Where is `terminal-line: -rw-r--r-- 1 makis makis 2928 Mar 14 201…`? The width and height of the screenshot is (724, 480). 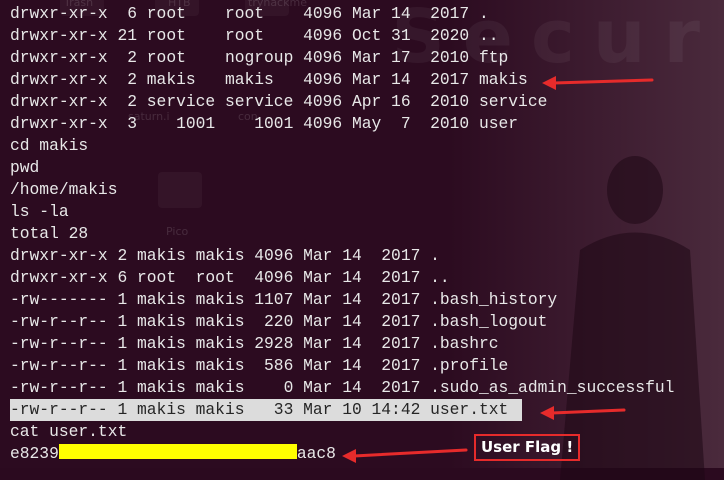
terminal-line: -rw-r--r-- 1 makis makis 2928 Mar 14 201… is located at coordinates (254, 343).